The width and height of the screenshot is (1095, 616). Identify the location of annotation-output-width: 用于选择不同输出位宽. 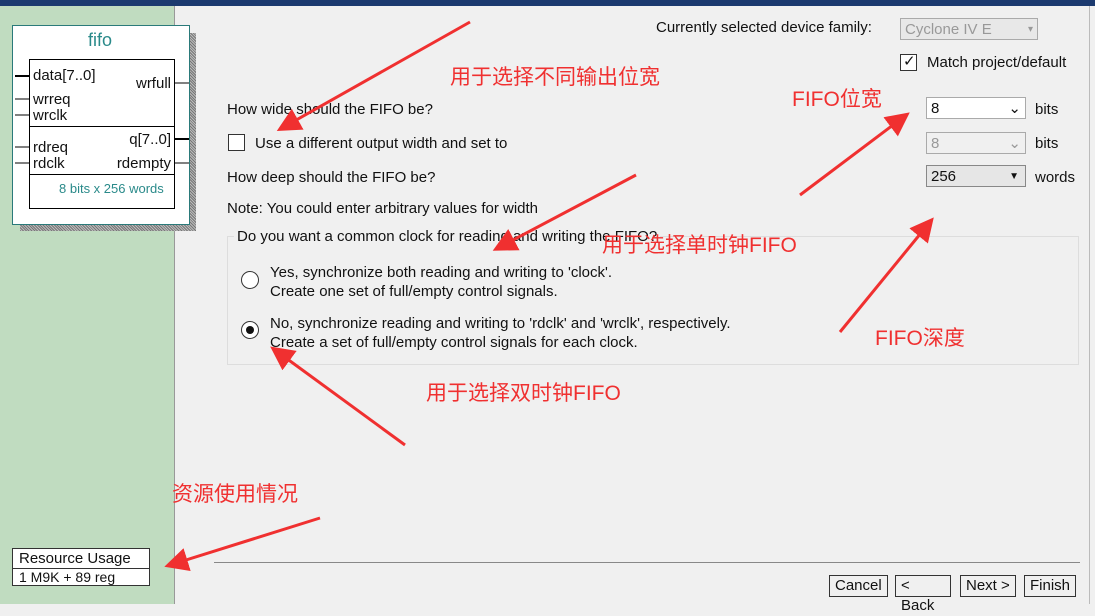
(555, 77).